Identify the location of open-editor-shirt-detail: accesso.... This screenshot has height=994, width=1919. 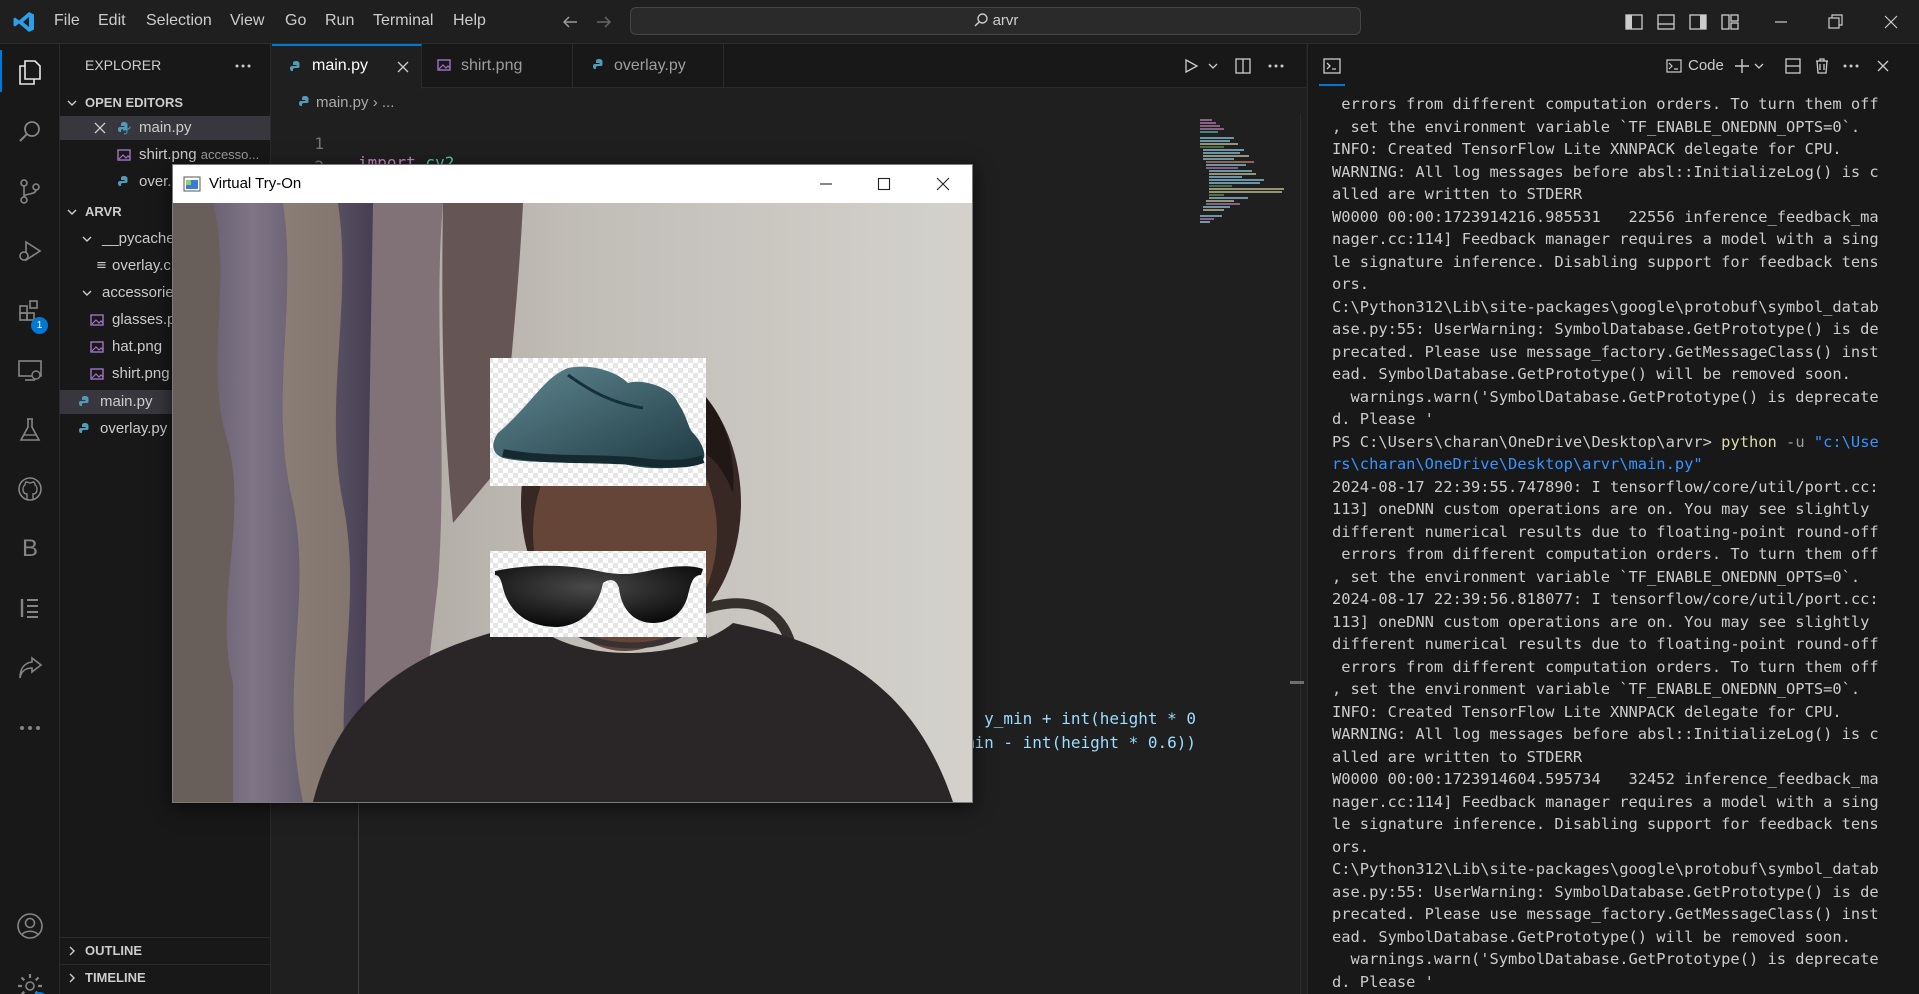
(230, 154).